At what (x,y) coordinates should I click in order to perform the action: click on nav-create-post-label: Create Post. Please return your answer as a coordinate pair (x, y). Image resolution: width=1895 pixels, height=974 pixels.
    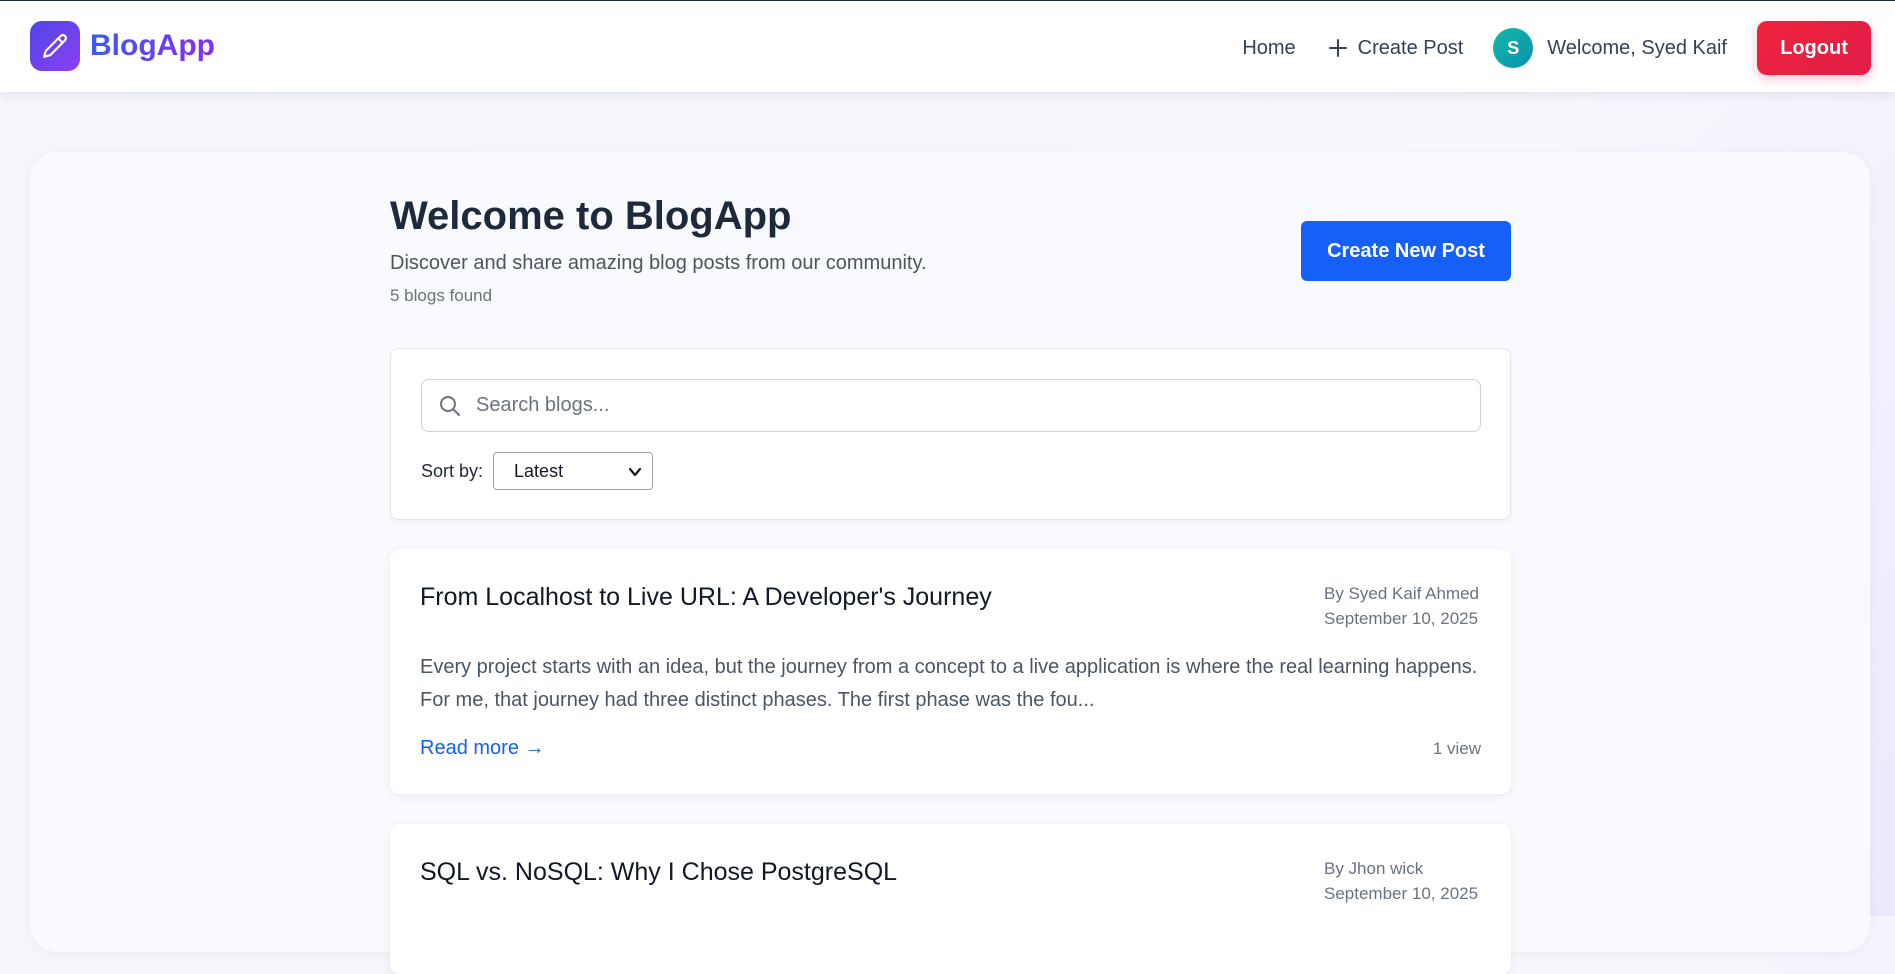
    Looking at the image, I should click on (1410, 47).